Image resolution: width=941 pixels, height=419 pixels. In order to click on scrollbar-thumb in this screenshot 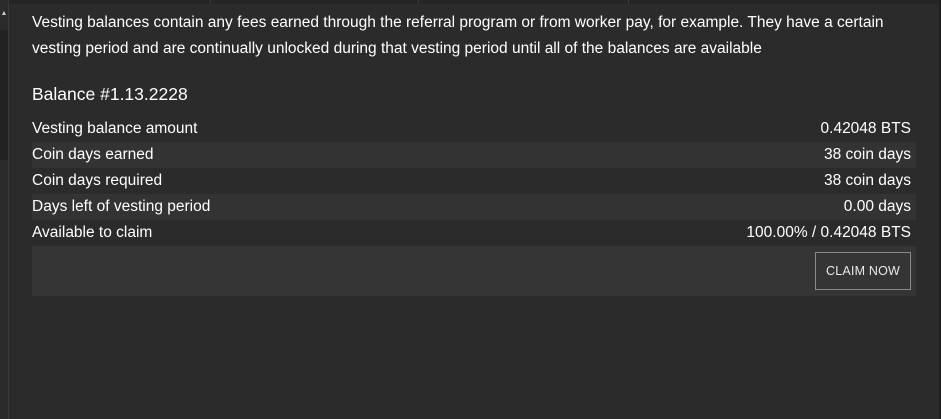, I will do `click(4, 95)`.